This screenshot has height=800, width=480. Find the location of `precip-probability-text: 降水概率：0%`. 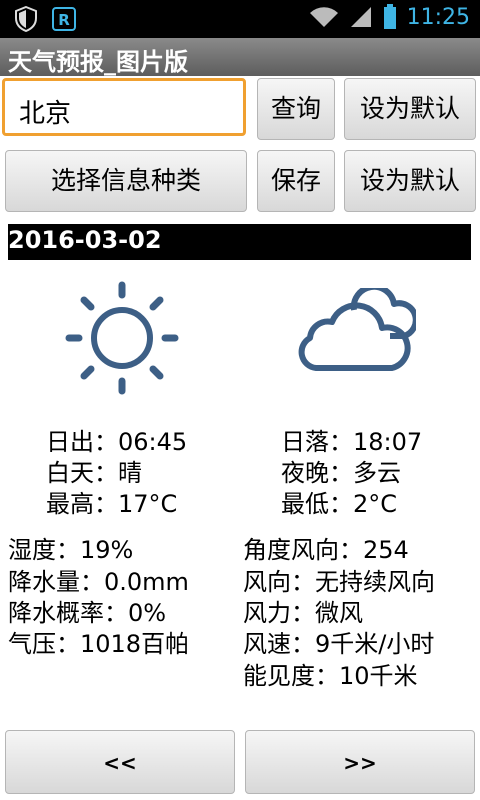

precip-probability-text: 降水概率：0% is located at coordinates (87, 613).